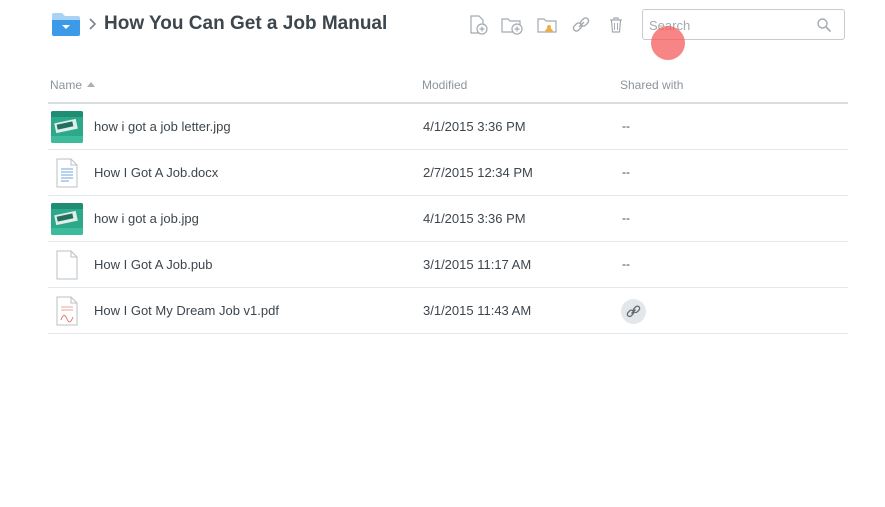 The width and height of the screenshot is (885, 507). Describe the element at coordinates (651, 85) in the screenshot. I see `shared-column-header: Shared with` at that location.